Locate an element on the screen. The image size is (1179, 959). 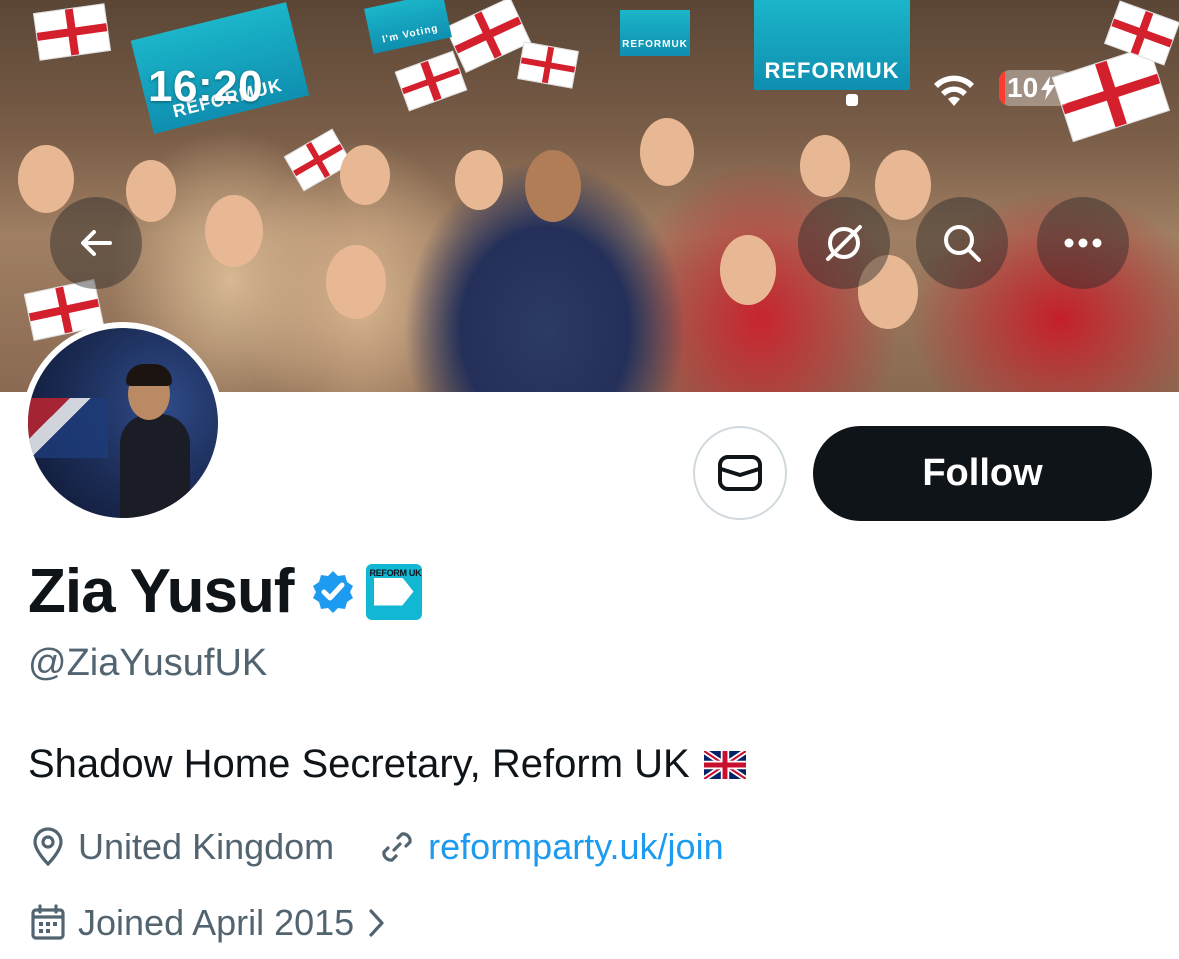
joined-text: Joined April 2015 is located at coordinates (216, 922).